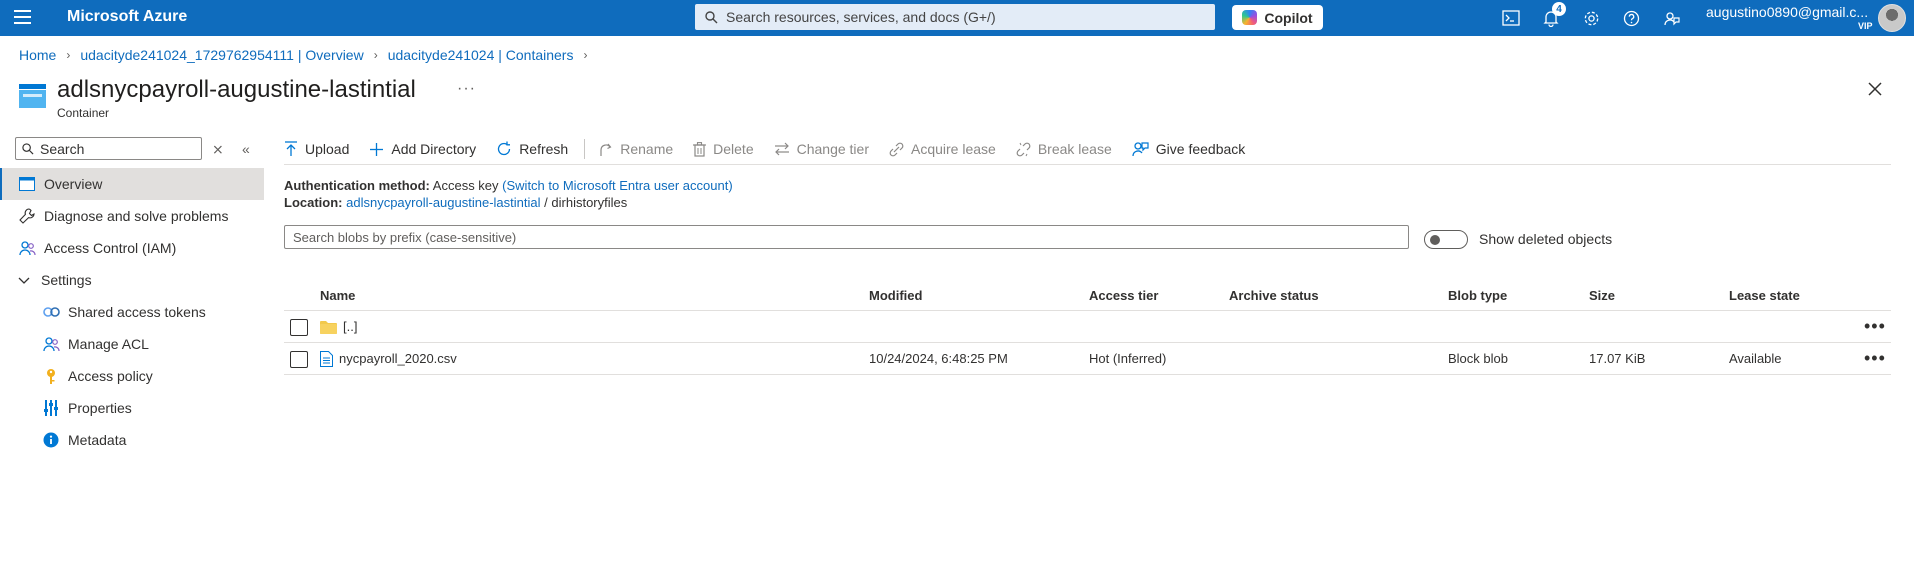  What do you see at coordinates (723, 149) in the screenshot?
I see `delete-button: Delete` at bounding box center [723, 149].